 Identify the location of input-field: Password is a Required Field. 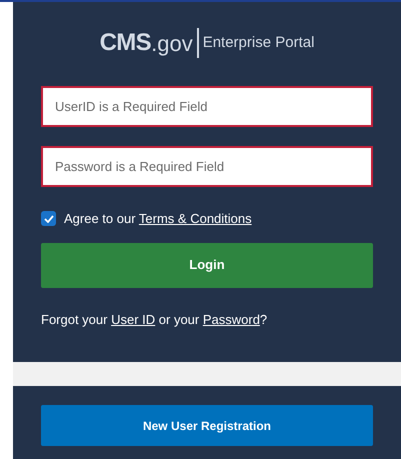
(207, 166).